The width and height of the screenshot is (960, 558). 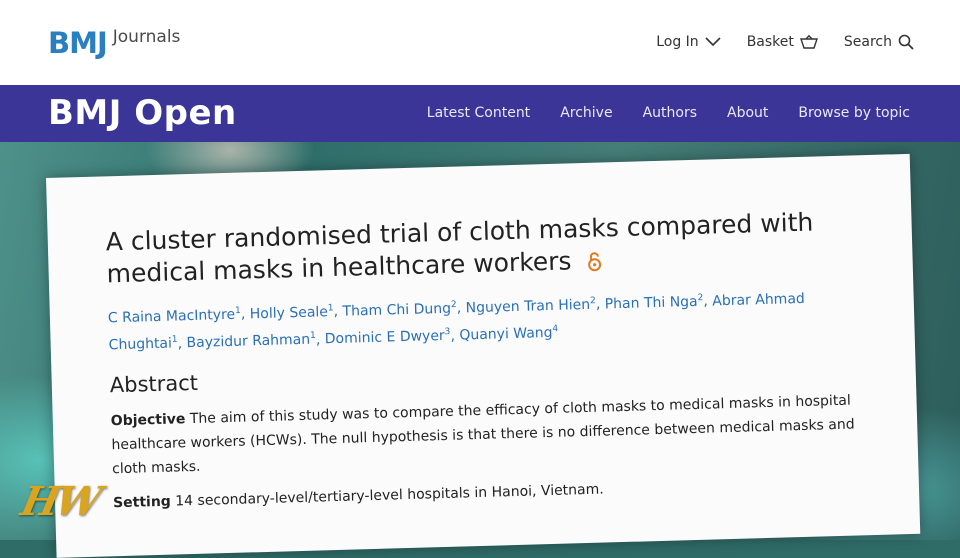 I want to click on basket-icon, so click(x=808, y=42).